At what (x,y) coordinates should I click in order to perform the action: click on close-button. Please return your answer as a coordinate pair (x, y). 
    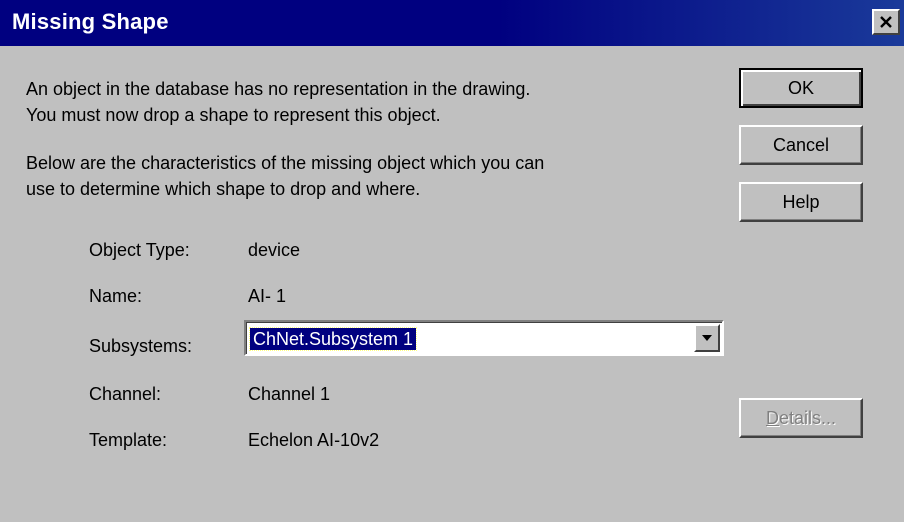
    Looking at the image, I should click on (886, 22).